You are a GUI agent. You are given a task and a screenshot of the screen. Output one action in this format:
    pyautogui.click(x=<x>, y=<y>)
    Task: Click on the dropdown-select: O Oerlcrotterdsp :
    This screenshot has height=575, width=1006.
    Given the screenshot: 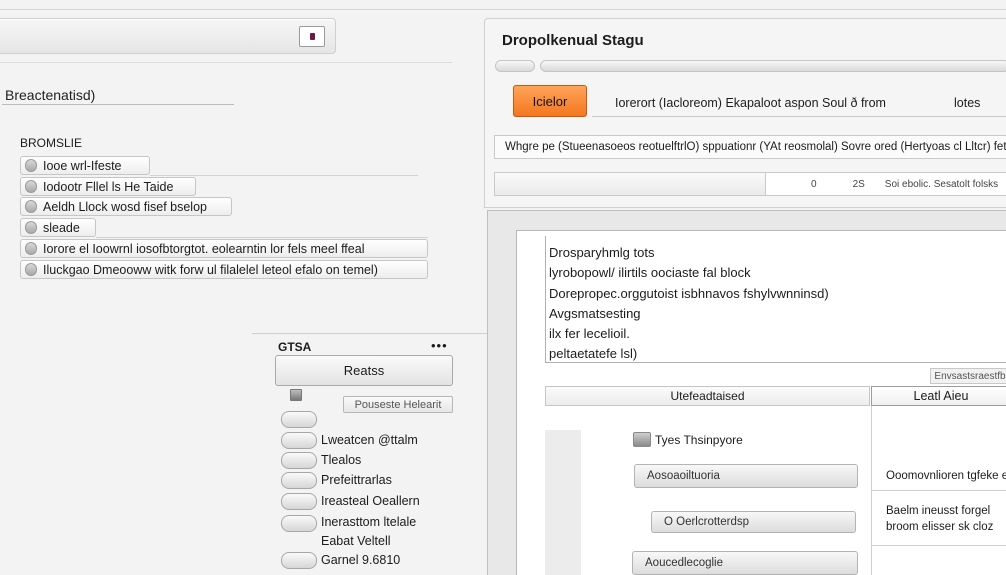 What is the action you would take?
    pyautogui.click(x=753, y=522)
    